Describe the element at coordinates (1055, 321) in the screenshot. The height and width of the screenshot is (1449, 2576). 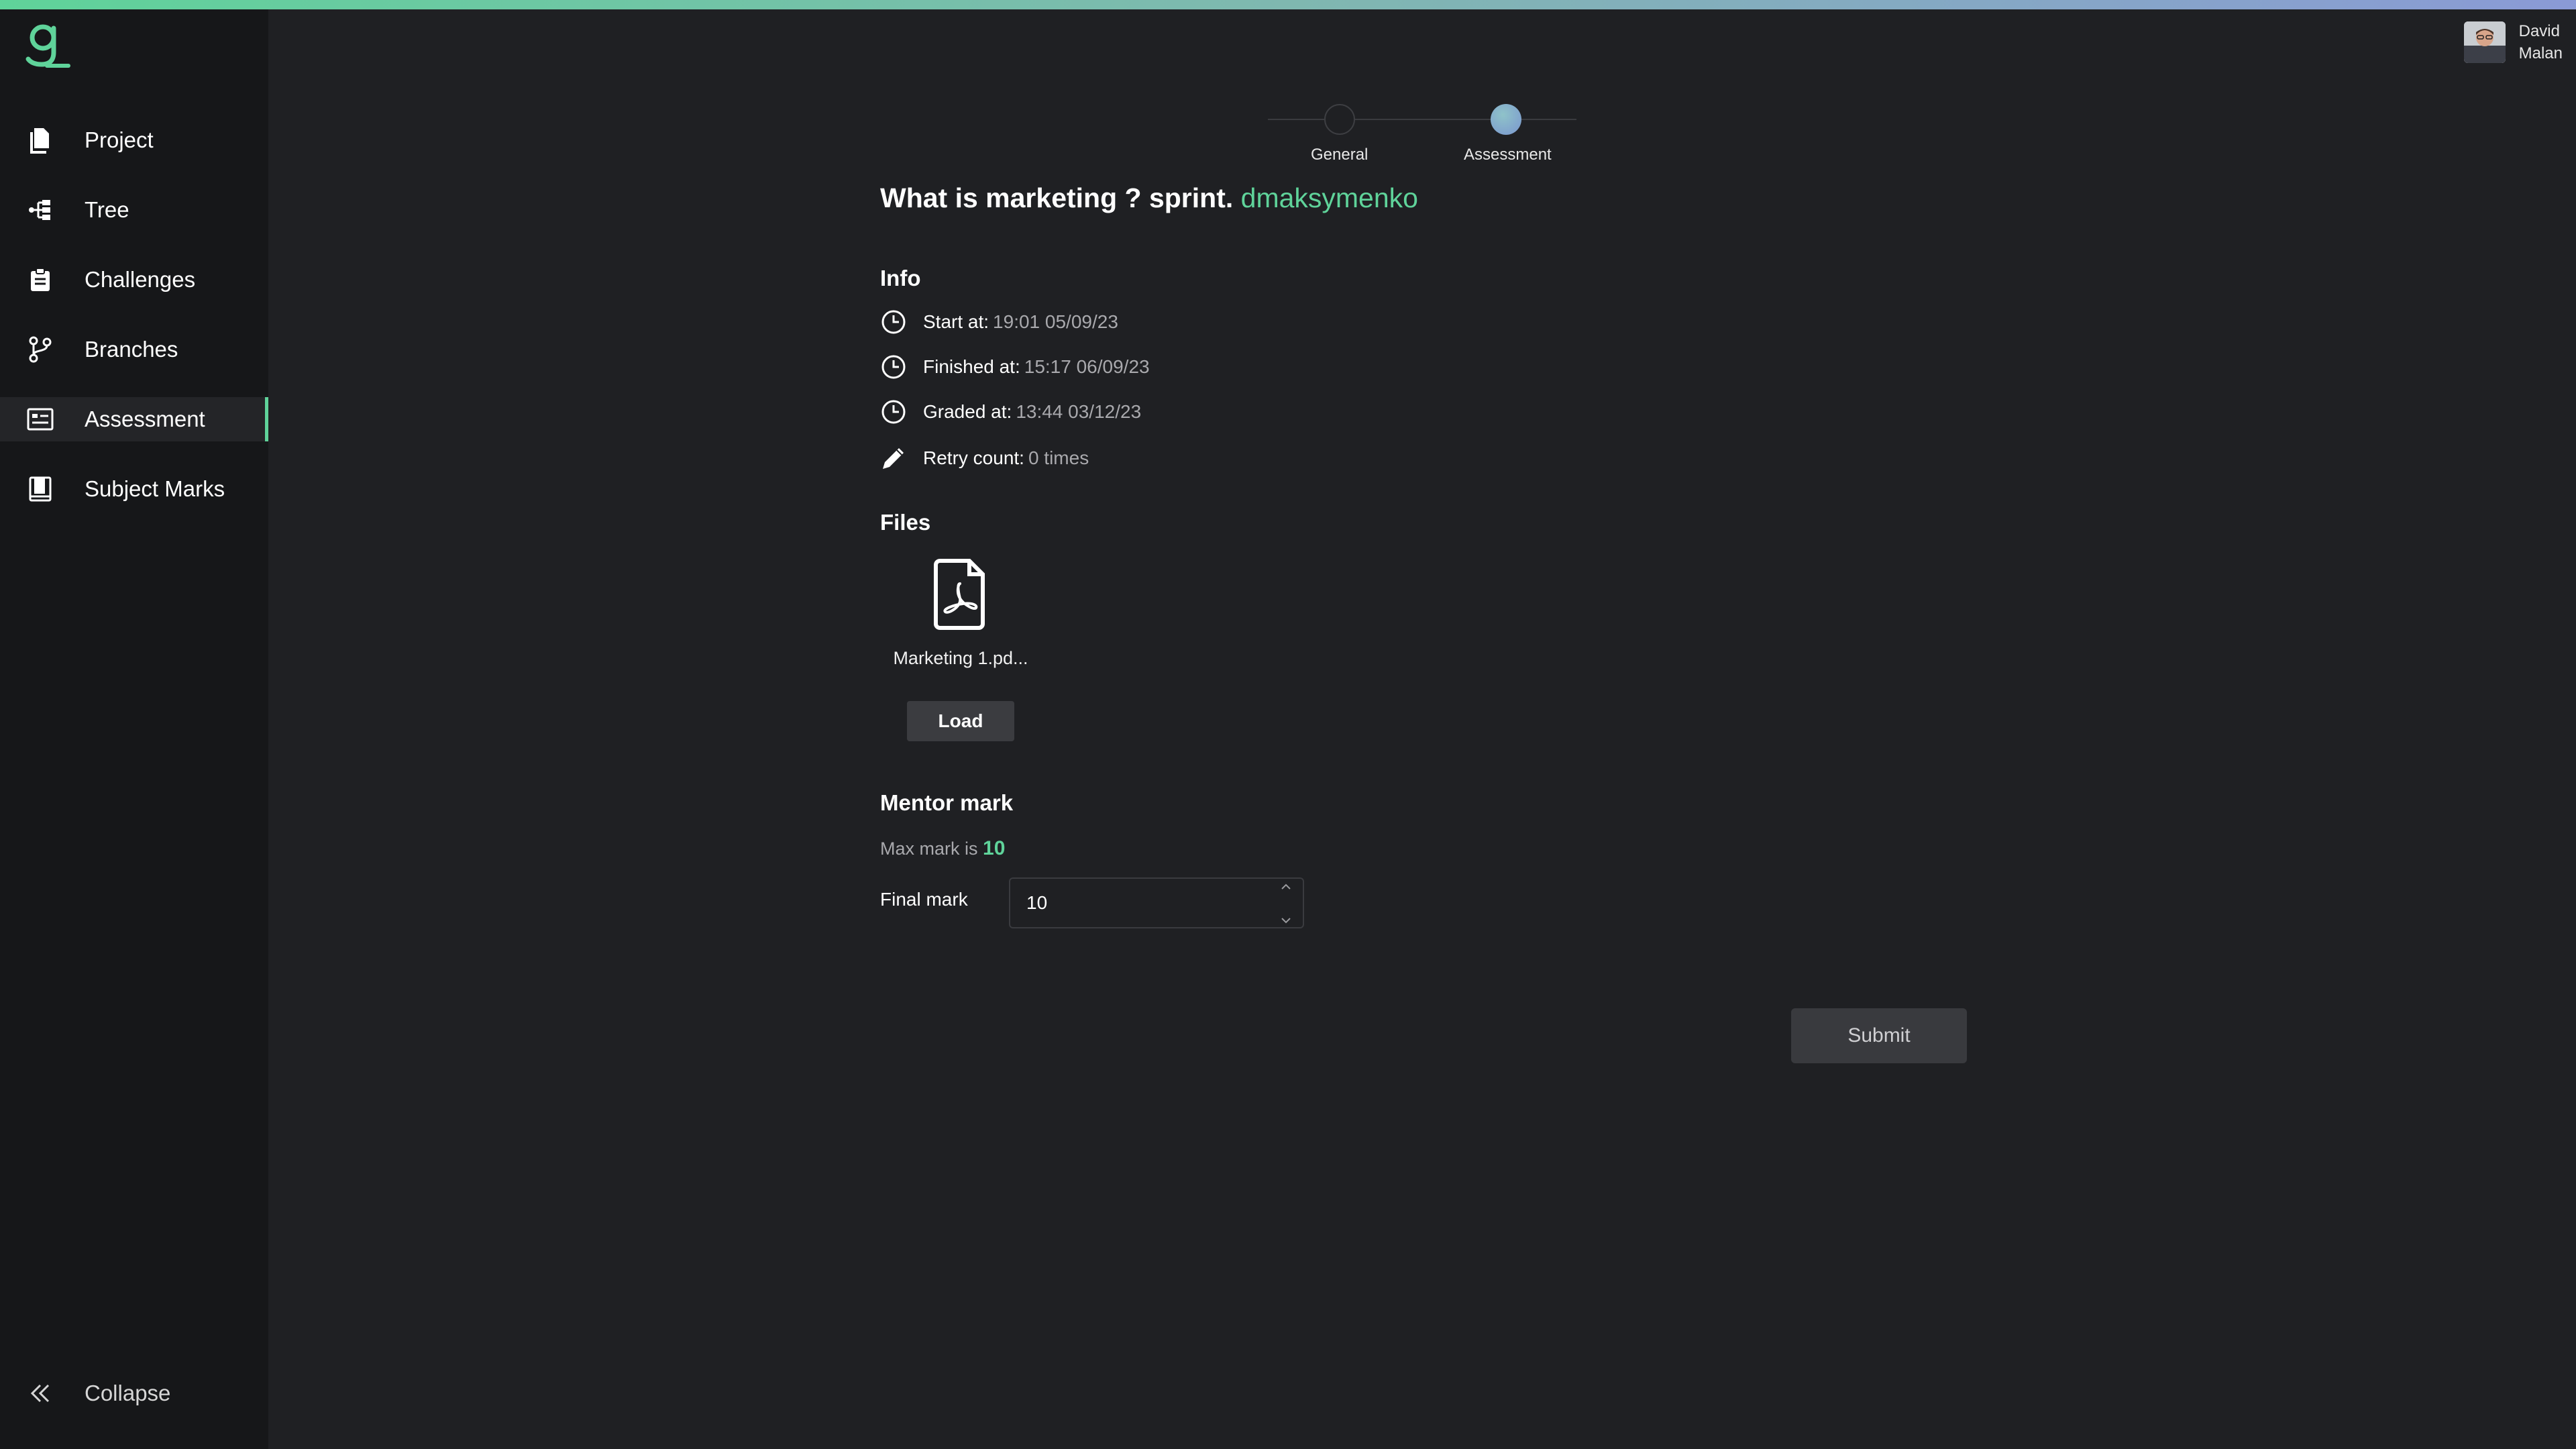
I see `start-value: 19:01 05/09/23` at that location.